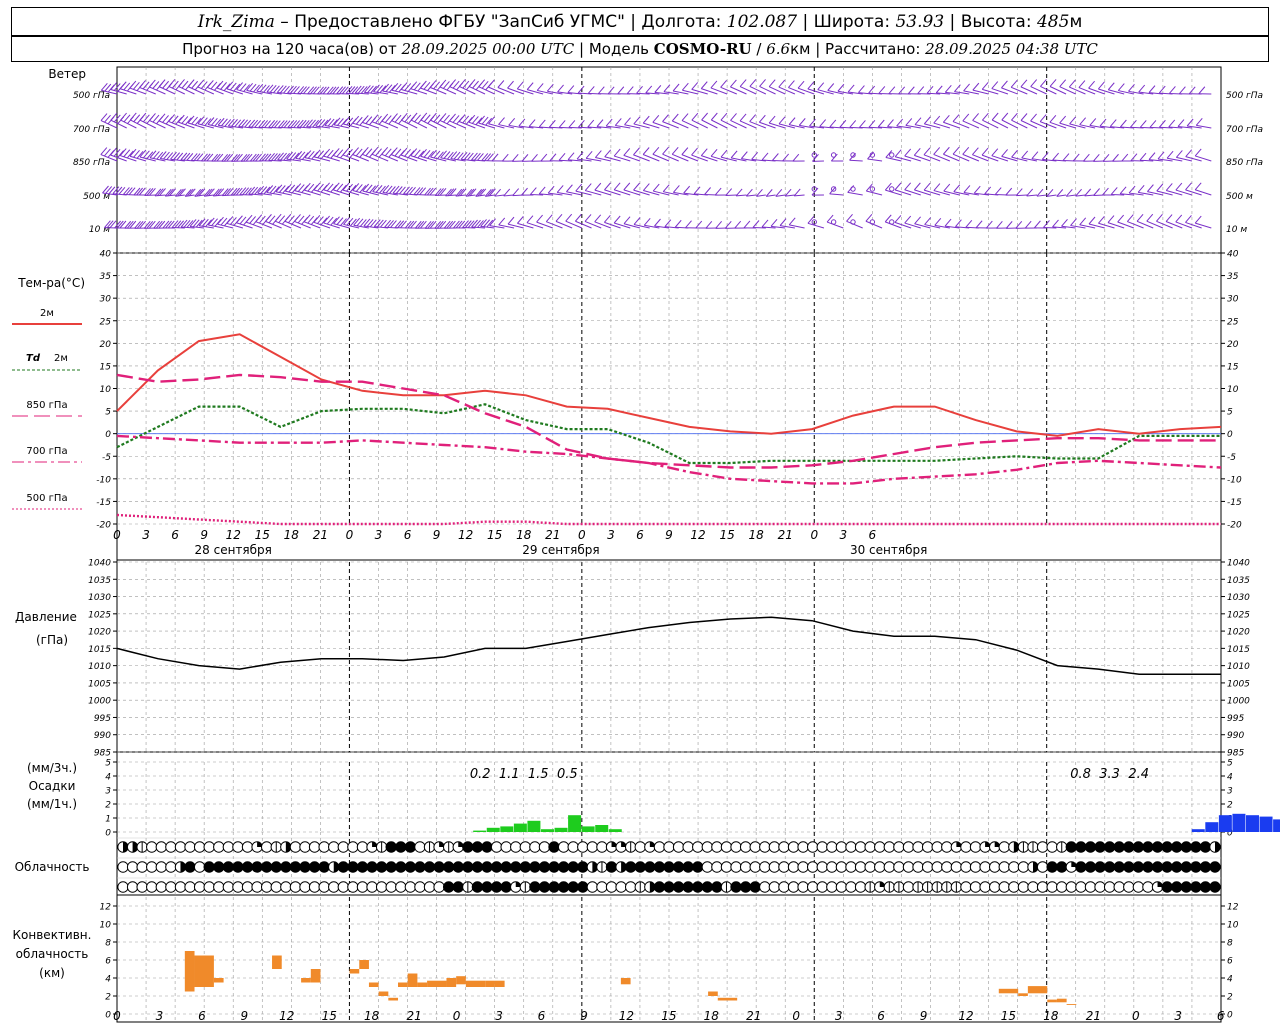 This screenshot has width=1280, height=1024. I want to click on legend-td2m-label-b: 2м, so click(61, 358).